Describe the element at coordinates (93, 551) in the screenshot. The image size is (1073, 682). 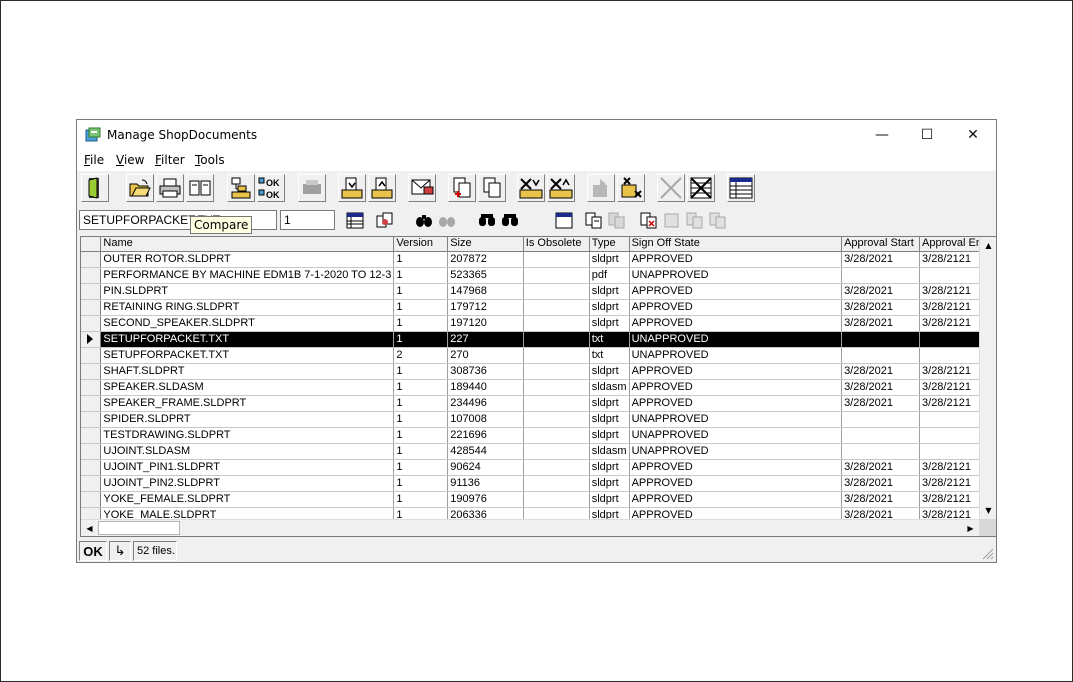
I see `status-ok: OK` at that location.